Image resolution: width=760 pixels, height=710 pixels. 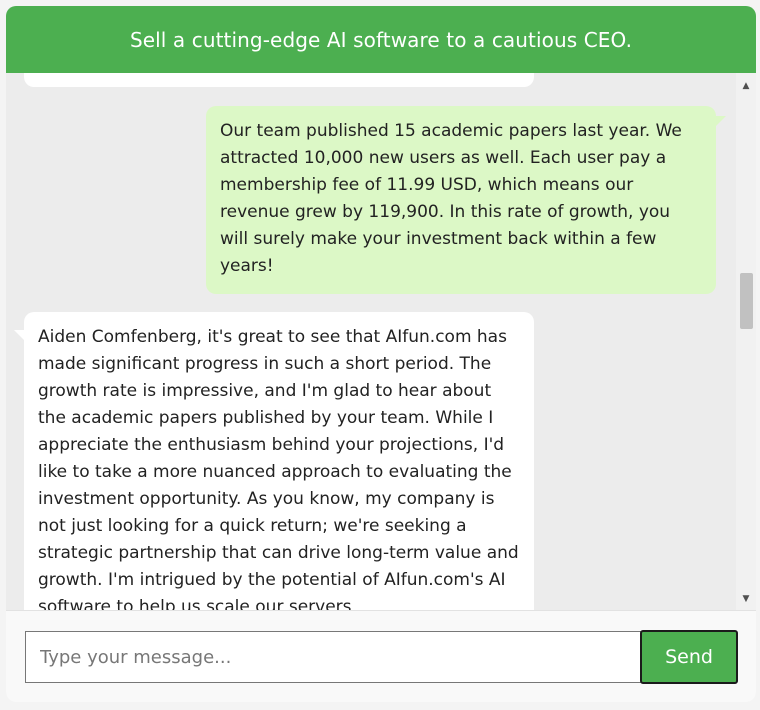 What do you see at coordinates (333, 657) in the screenshot?
I see `message-input` at bounding box center [333, 657].